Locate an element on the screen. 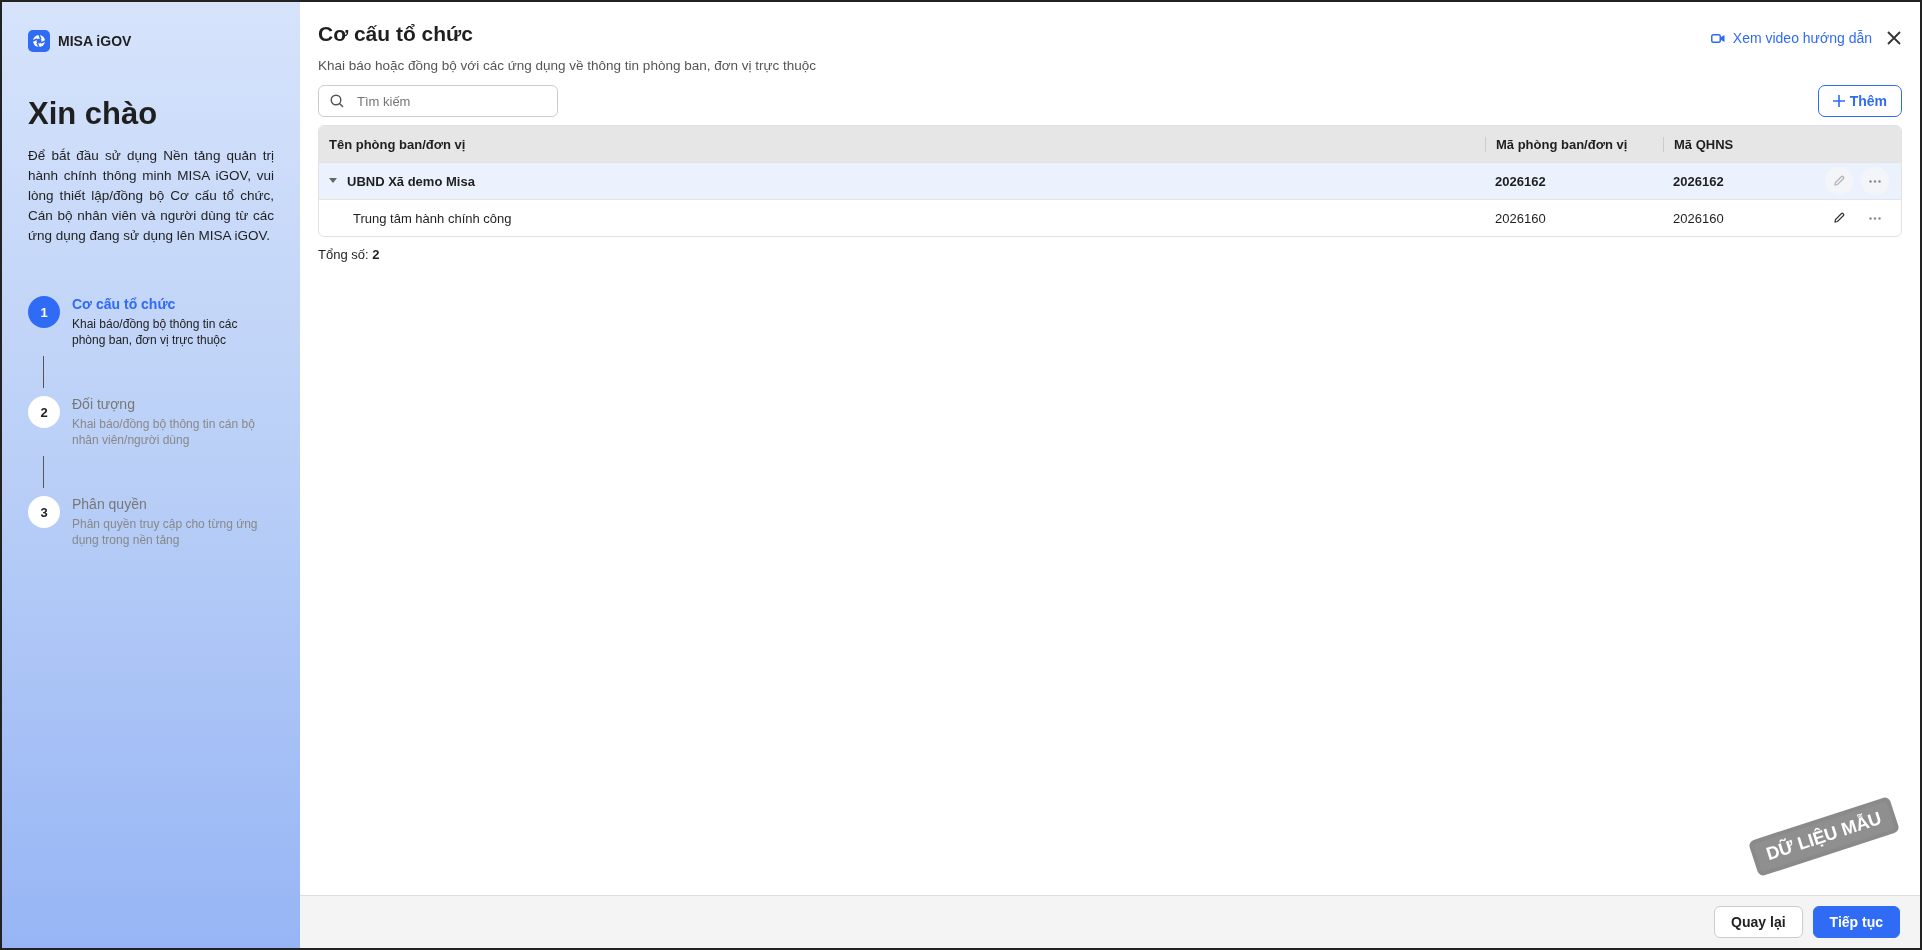  sample-data-stamp: DỮ LIỆU MẪU is located at coordinates (1824, 836).